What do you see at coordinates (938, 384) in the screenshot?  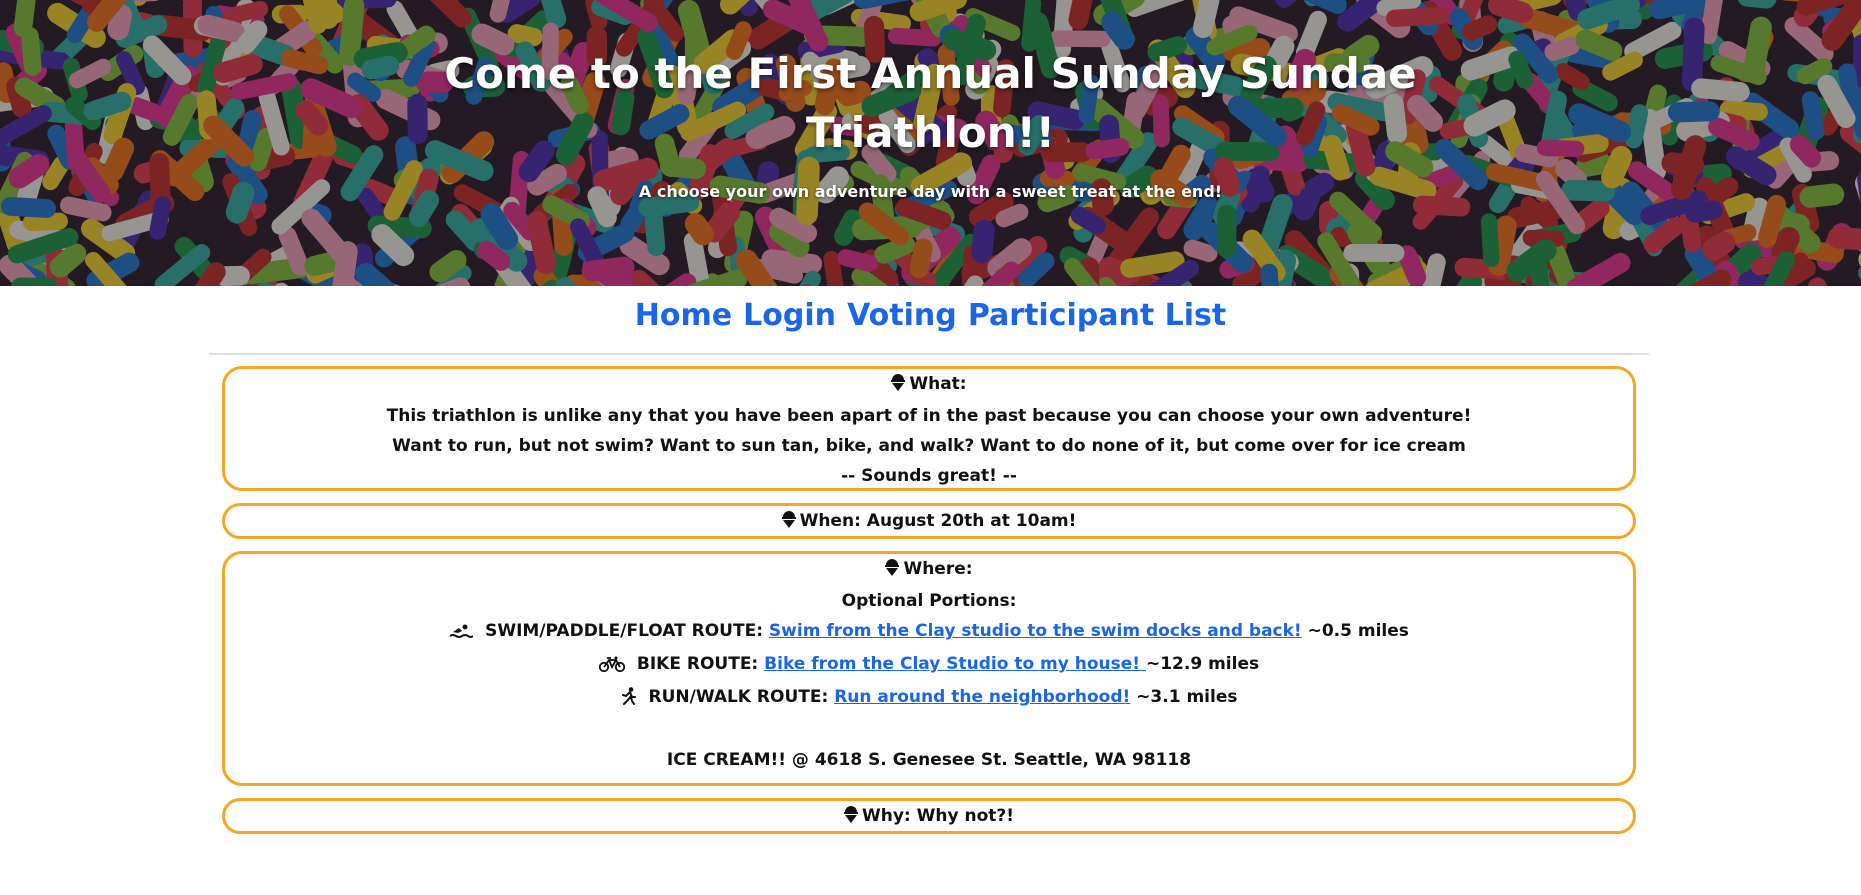 I see `what-heading: What:` at bounding box center [938, 384].